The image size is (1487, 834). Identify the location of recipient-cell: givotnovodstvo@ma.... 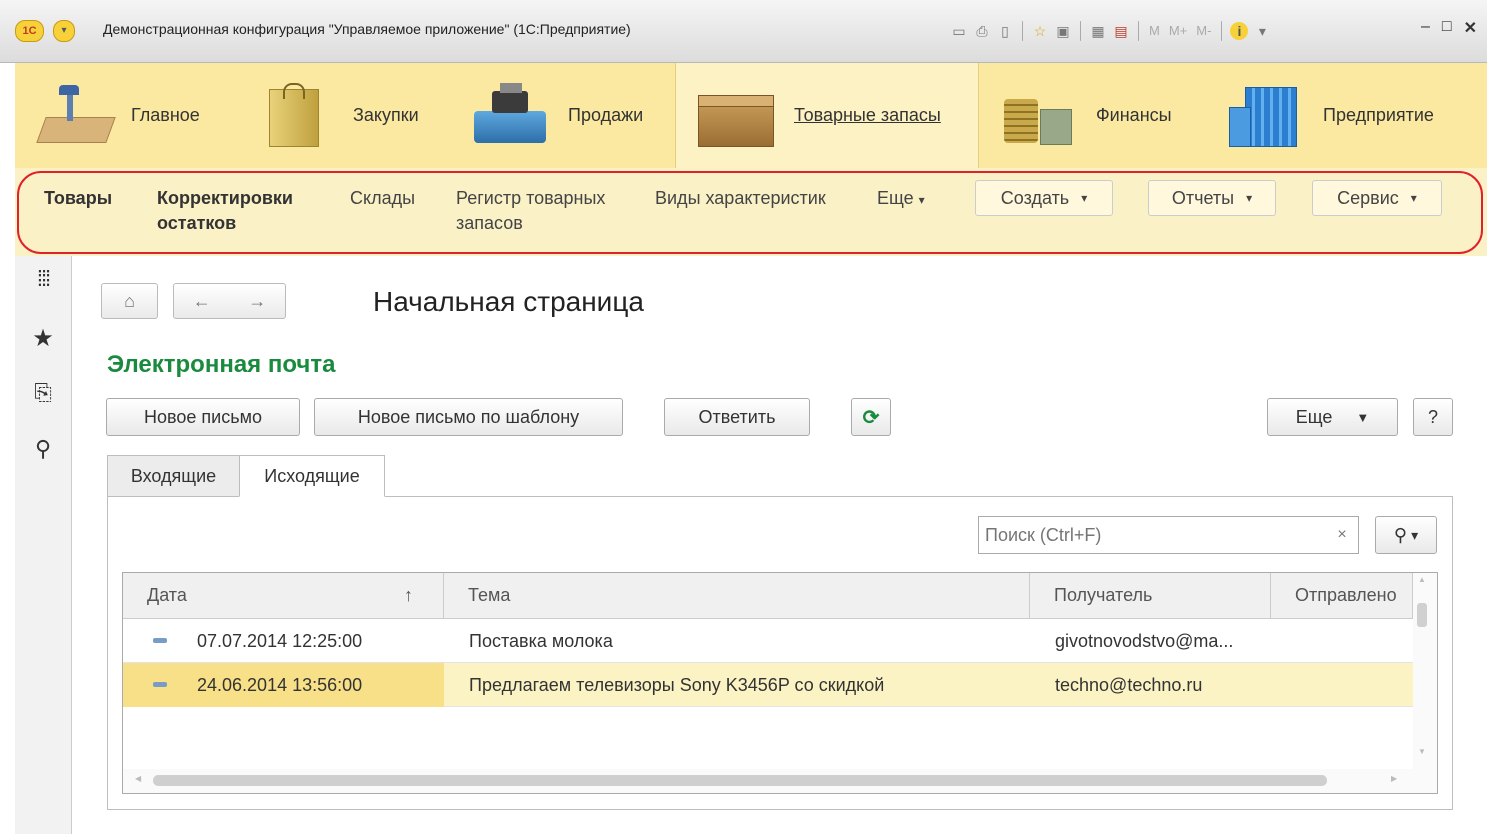
(1144, 640).